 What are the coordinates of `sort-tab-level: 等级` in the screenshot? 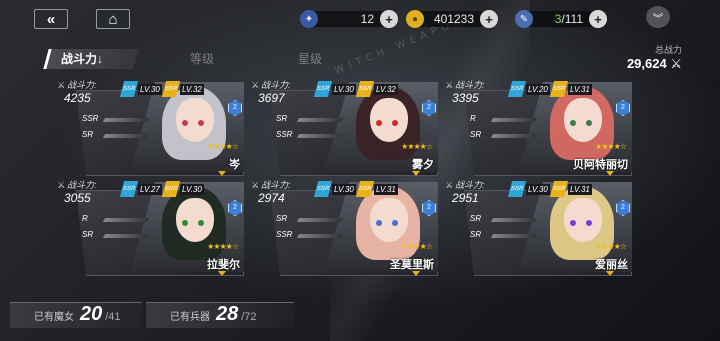 It's located at (202, 58).